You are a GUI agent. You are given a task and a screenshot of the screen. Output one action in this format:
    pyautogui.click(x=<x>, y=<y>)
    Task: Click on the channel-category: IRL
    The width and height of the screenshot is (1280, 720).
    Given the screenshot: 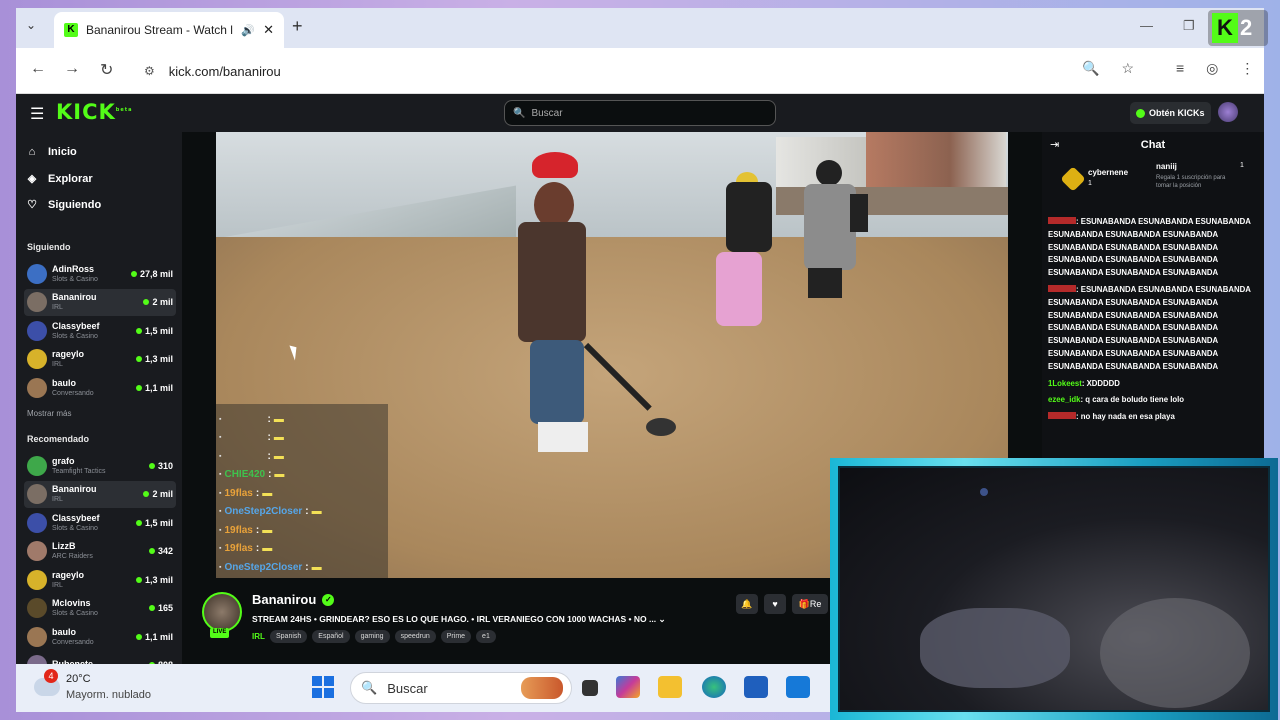 What is the action you would take?
    pyautogui.click(x=57, y=499)
    